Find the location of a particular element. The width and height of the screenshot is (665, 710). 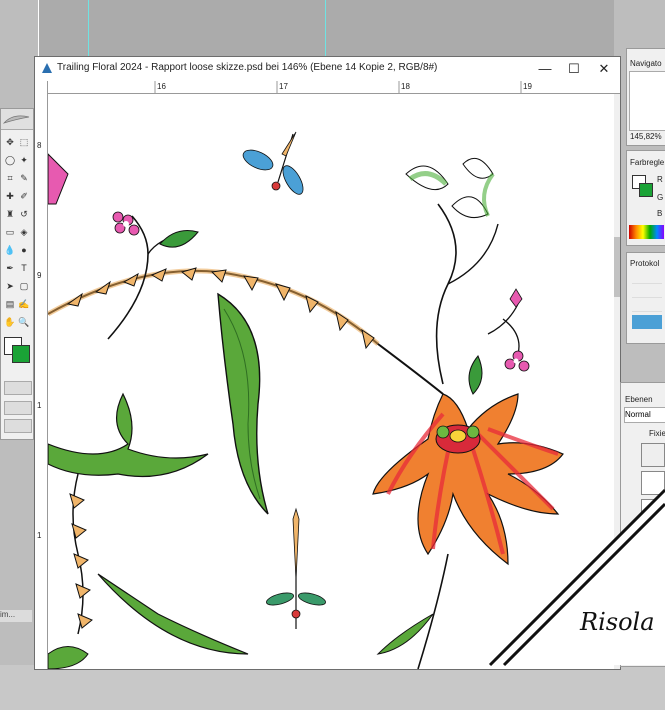

toolbox-header is located at coordinates (17, 119).